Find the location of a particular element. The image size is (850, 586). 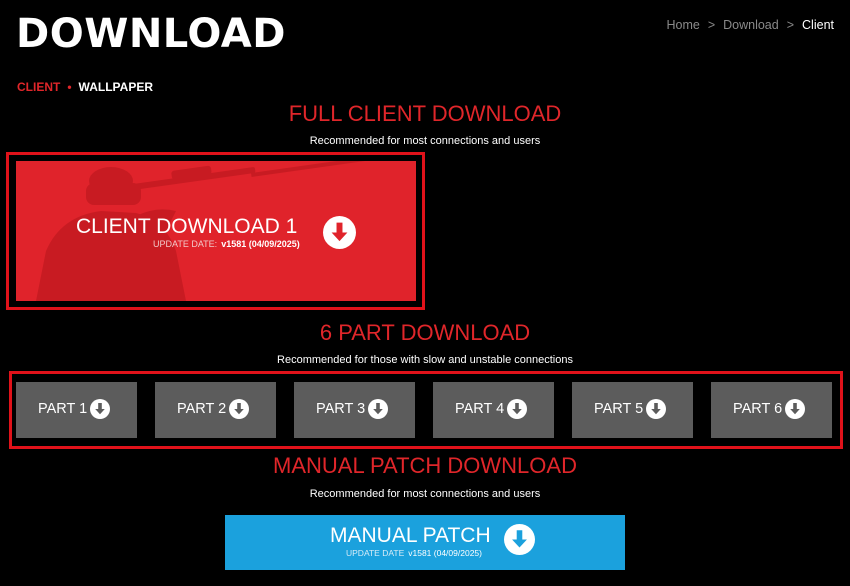

breadcrumb-home: Home is located at coordinates (682, 25).